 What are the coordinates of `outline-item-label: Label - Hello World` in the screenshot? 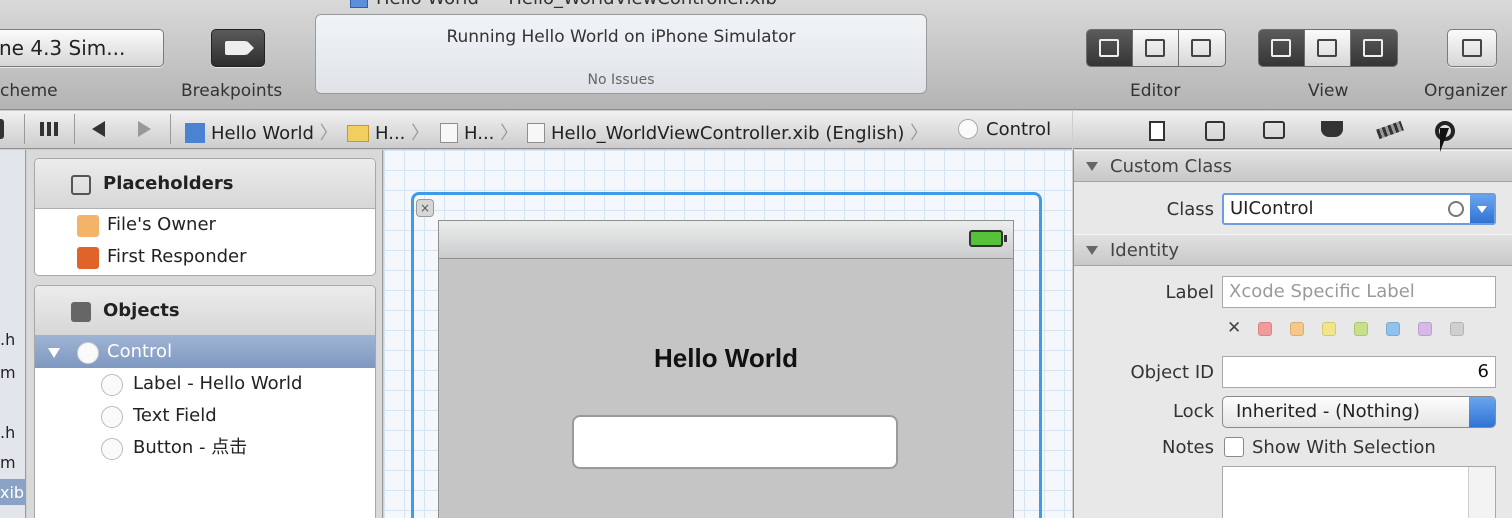 It's located at (205, 384).